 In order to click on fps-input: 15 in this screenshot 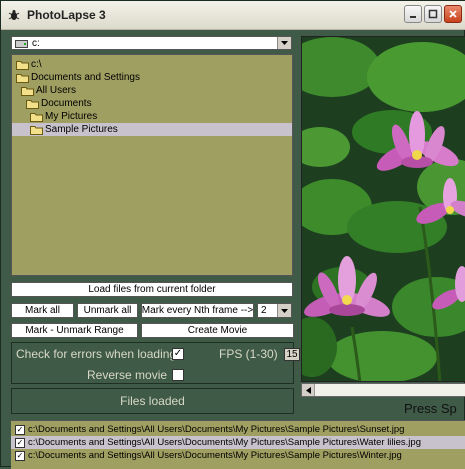, I will do `click(292, 354)`.